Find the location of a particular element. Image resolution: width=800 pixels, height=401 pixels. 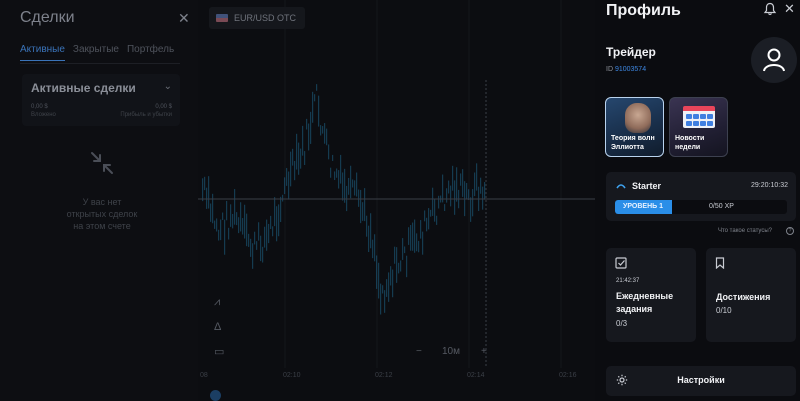

avatar is located at coordinates (774, 60).